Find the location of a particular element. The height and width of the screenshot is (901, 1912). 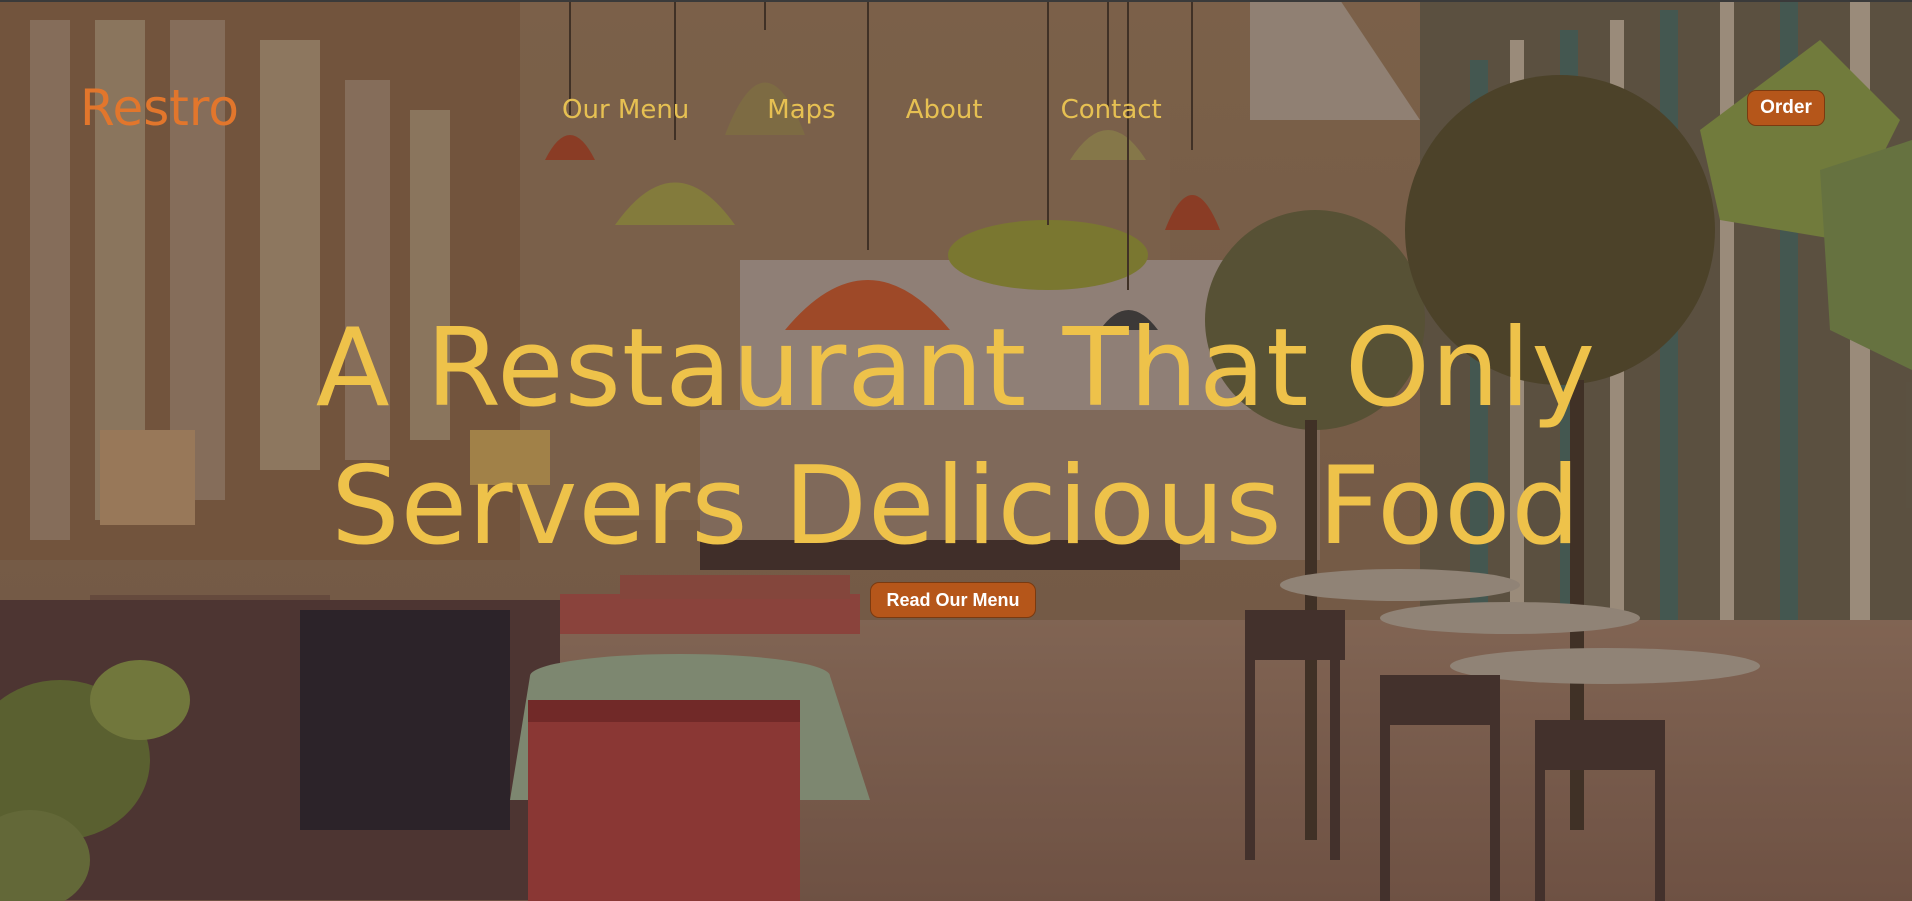

read-menu-button: Read Our Menu is located at coordinates (953, 600).